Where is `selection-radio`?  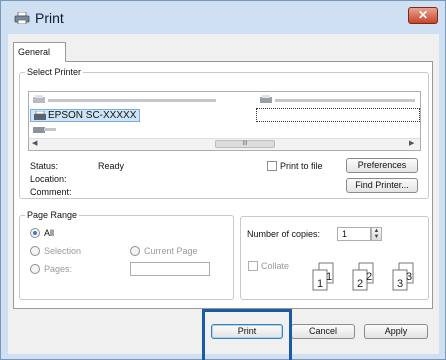
selection-radio is located at coordinates (35, 251).